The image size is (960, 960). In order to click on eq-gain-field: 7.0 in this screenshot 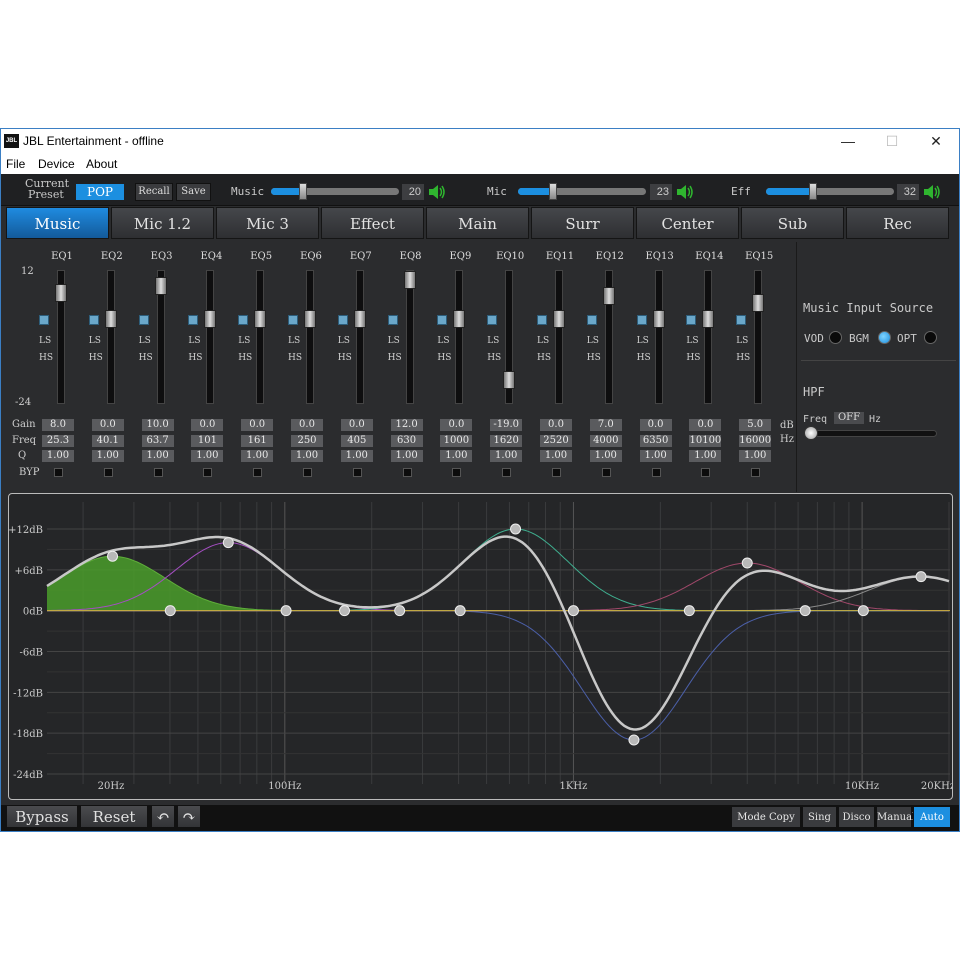, I will do `click(605, 425)`.